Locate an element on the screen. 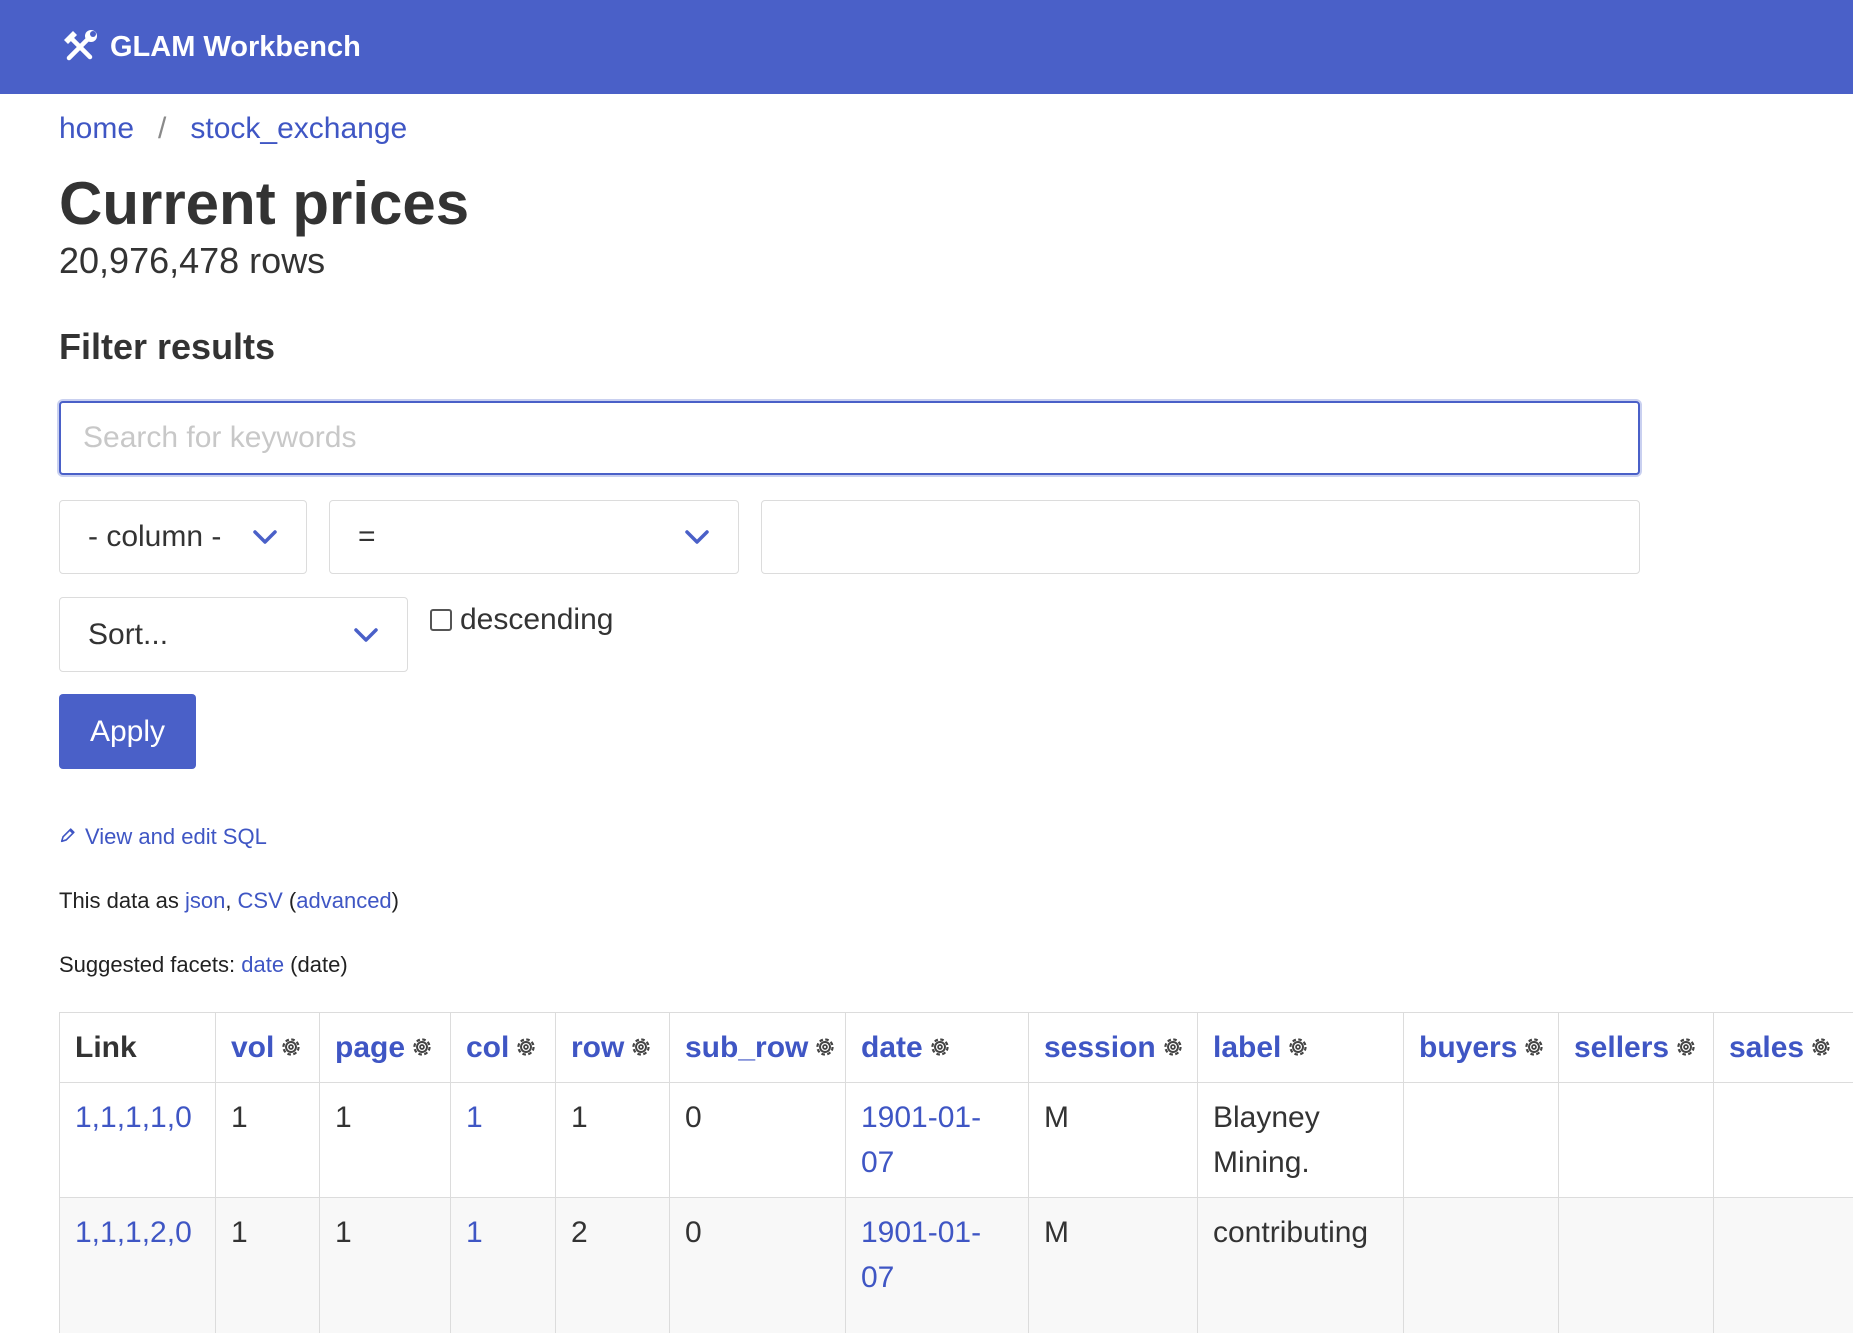  data-as-prefix: This data as is located at coordinates (122, 900).